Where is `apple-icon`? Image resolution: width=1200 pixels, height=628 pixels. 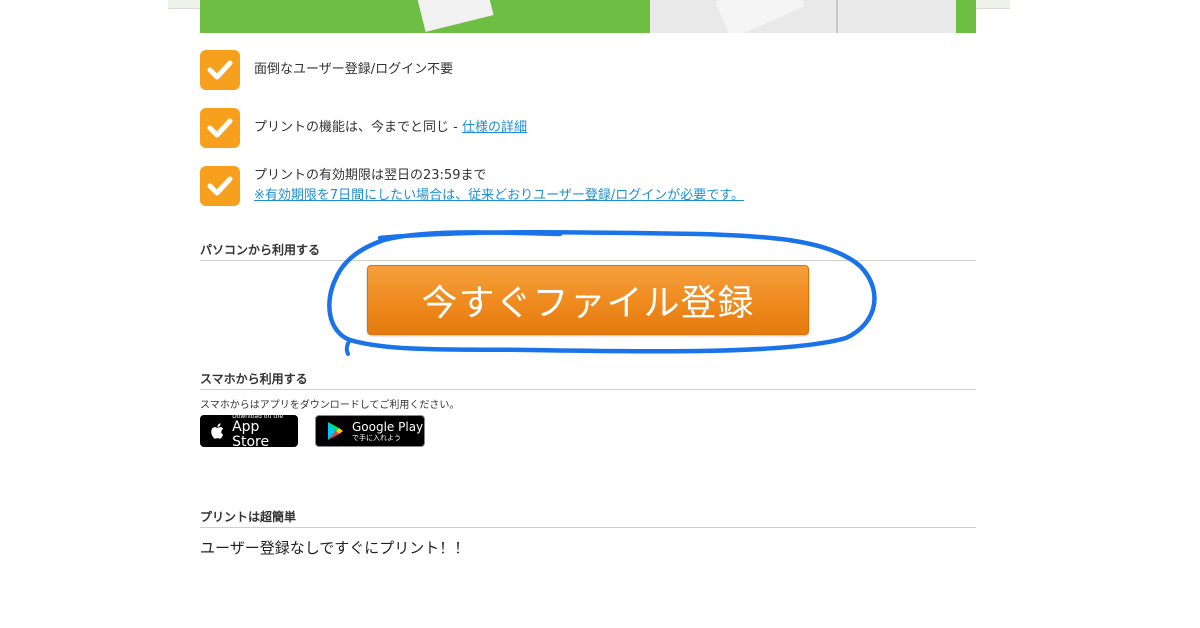
apple-icon is located at coordinates (217, 431).